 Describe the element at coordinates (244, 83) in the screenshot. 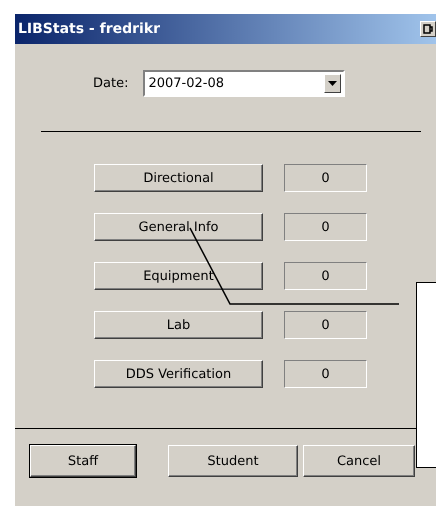

I see `date-dropdown: 2007-02-08` at that location.